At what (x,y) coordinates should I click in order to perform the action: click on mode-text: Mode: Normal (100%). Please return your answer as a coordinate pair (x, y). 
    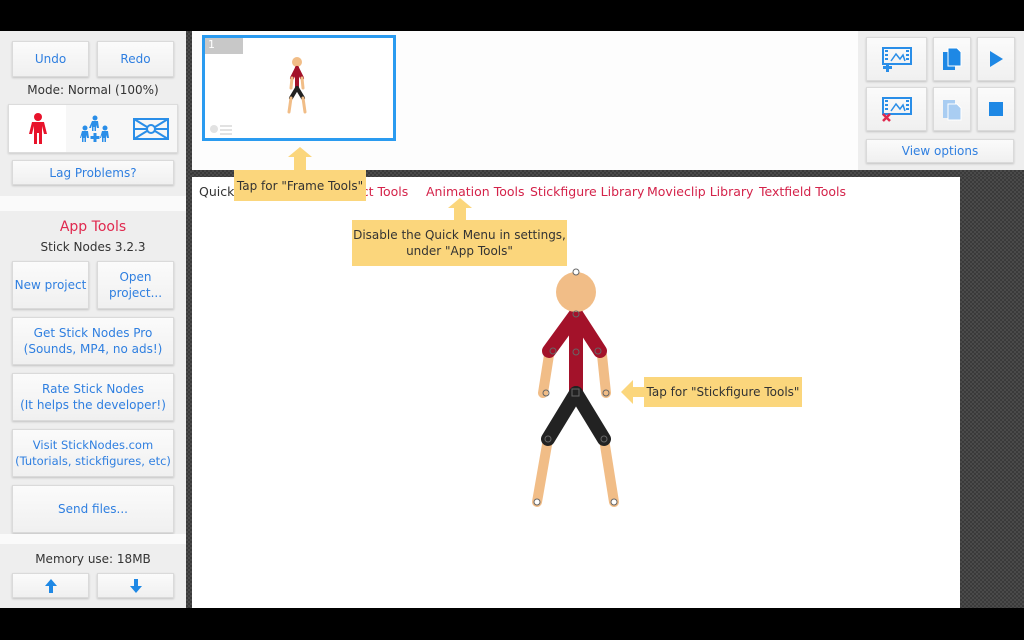
    Looking at the image, I should click on (93, 90).